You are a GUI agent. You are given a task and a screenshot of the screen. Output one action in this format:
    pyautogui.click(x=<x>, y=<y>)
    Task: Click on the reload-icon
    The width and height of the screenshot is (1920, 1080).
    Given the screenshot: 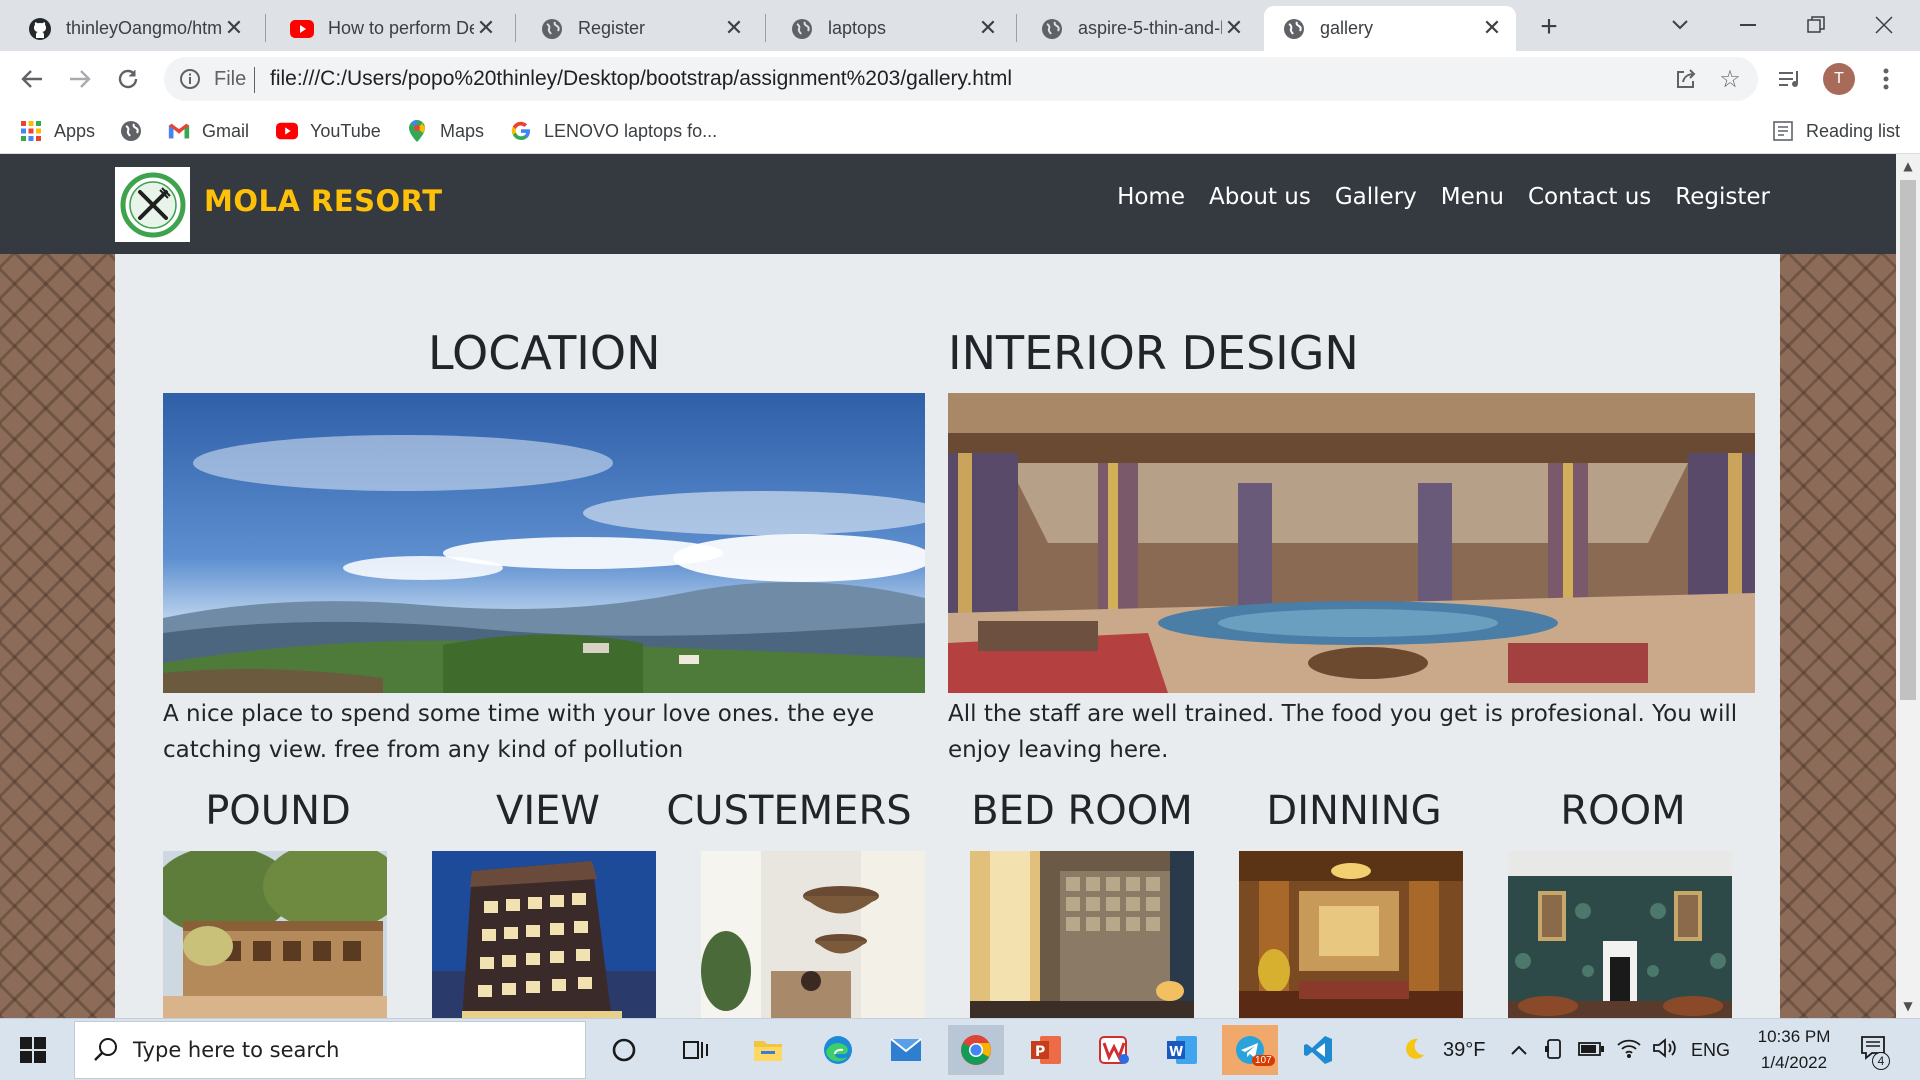 What is the action you would take?
    pyautogui.click(x=128, y=79)
    